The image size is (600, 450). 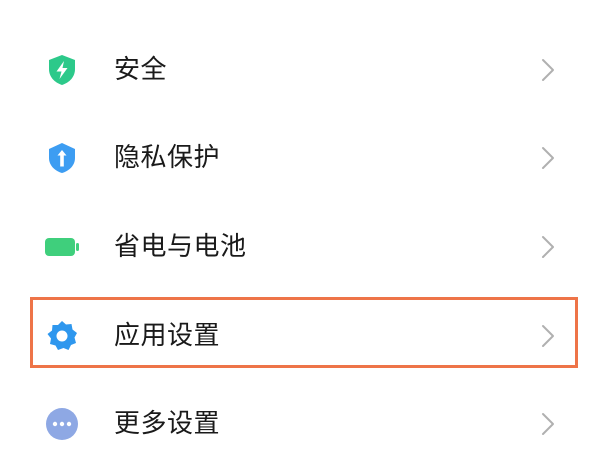 What do you see at coordinates (300, 417) in the screenshot?
I see `settings-item-more-settings: 更多设置` at bounding box center [300, 417].